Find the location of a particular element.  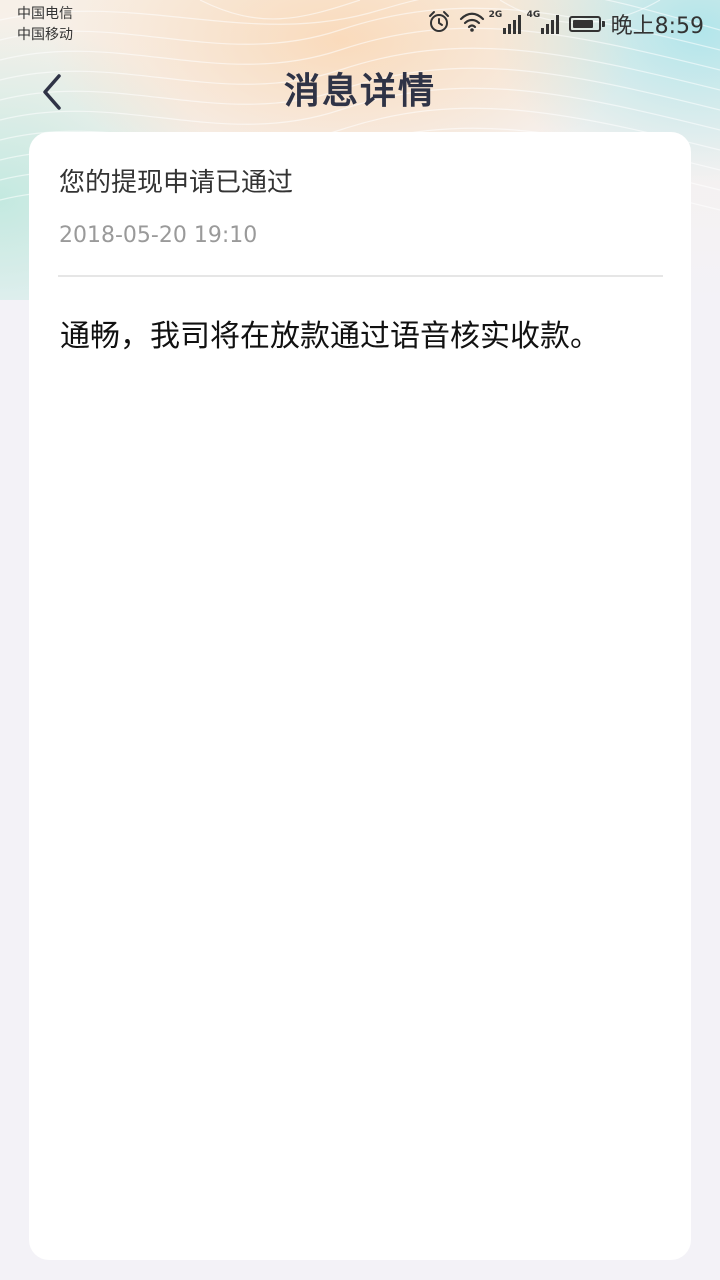

signal-2g-icon: 2G is located at coordinates (506, 23).